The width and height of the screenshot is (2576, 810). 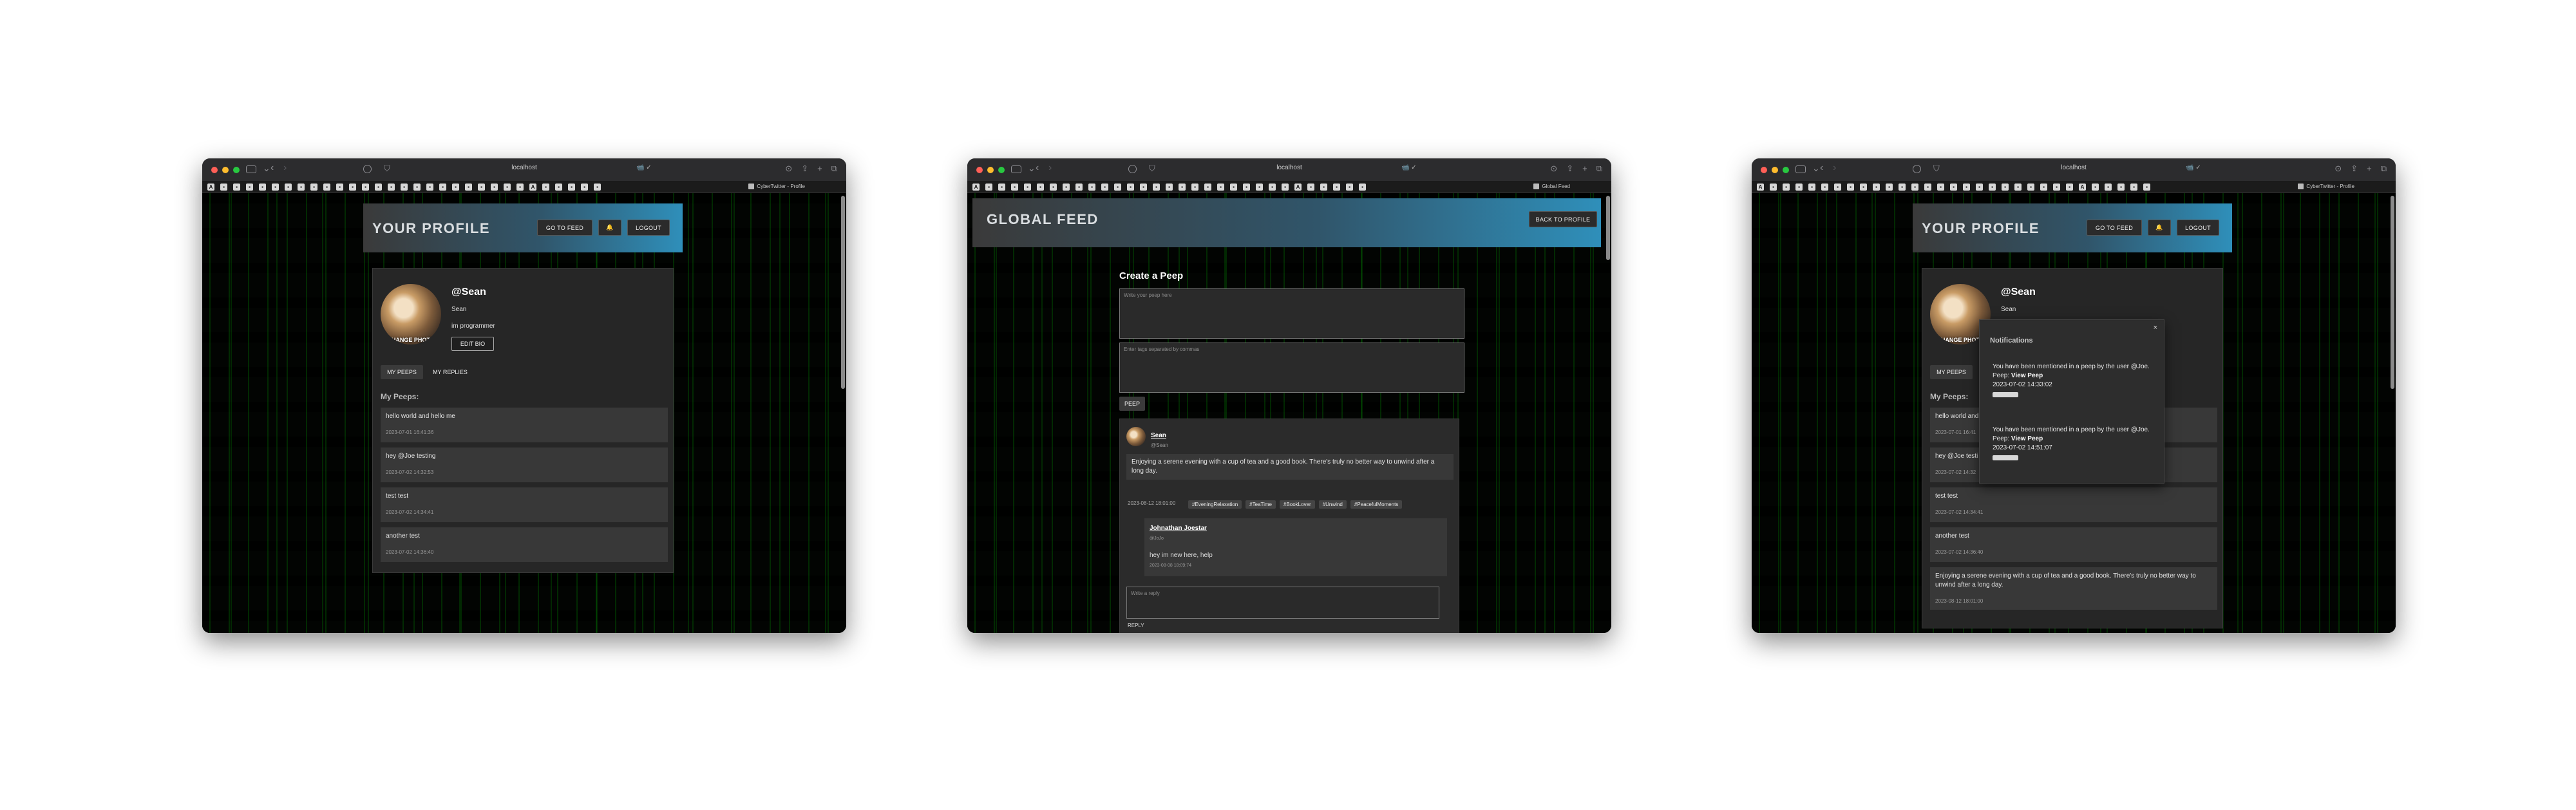 What do you see at coordinates (411, 314) in the screenshot?
I see `avatar: CHANGE PHOTO` at bounding box center [411, 314].